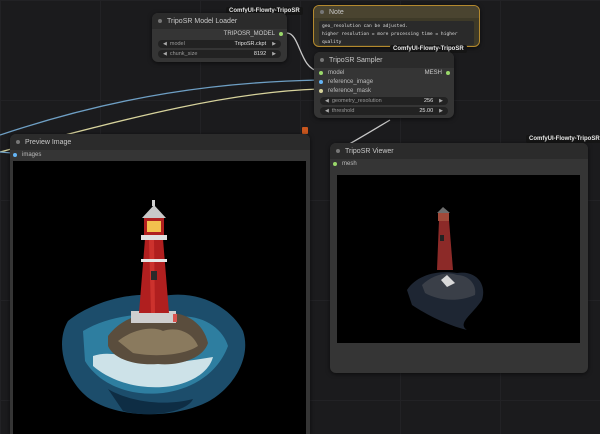 This screenshot has height=434, width=600. I want to click on widget-value: 8192, so click(260, 54).